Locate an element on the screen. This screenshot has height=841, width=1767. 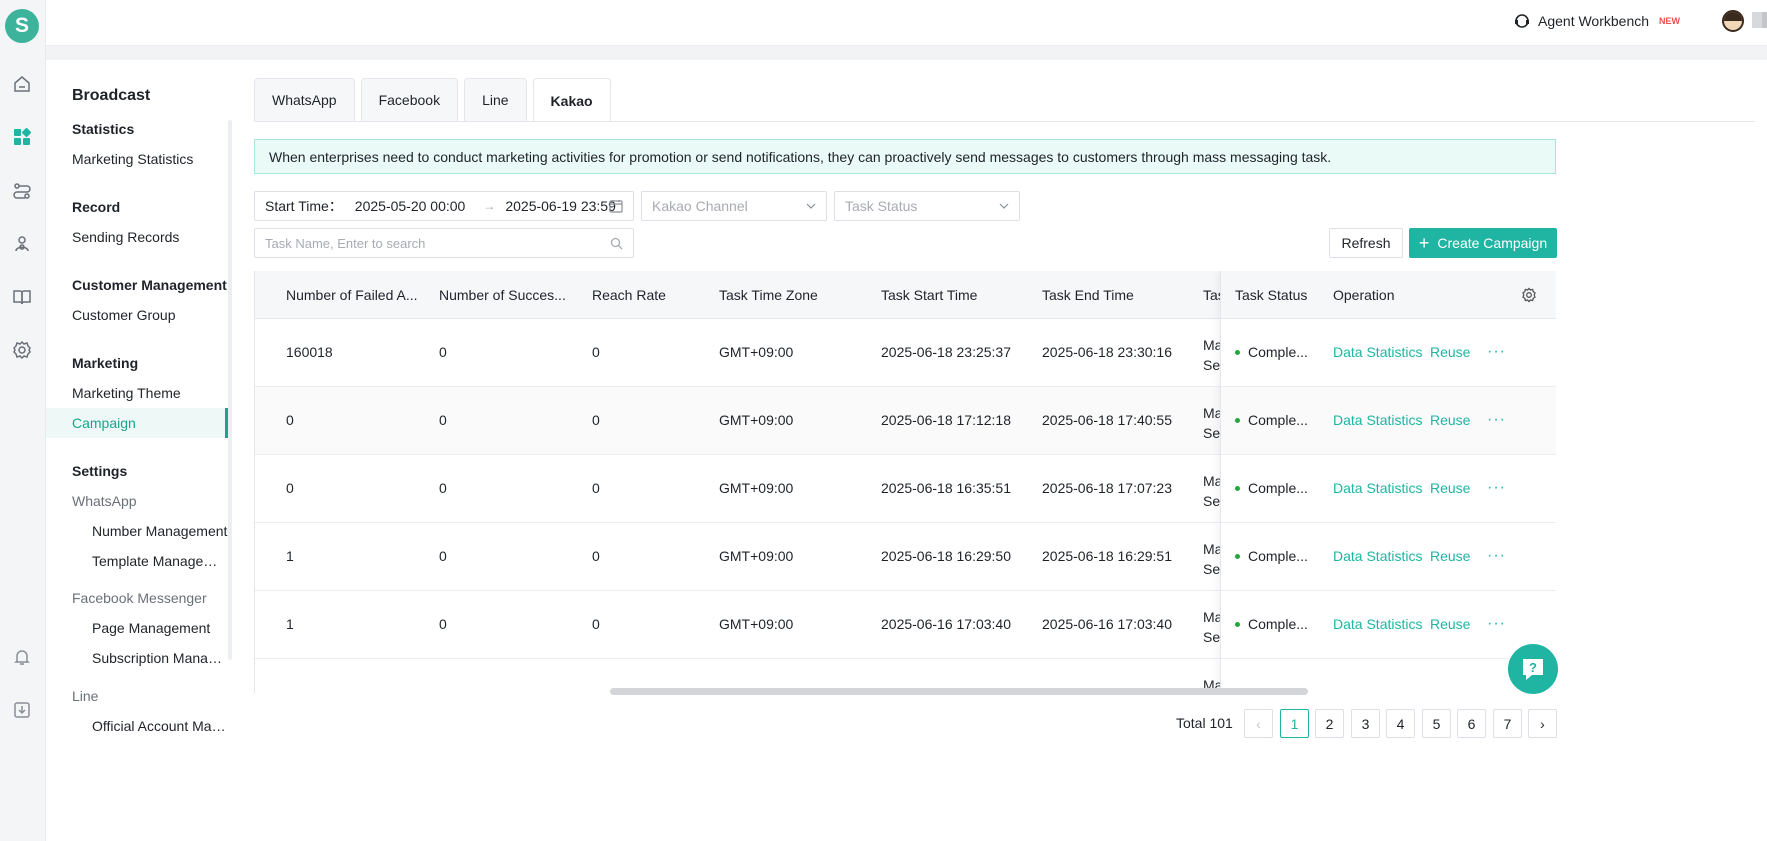
sidebar-item-number-management: Number Management is located at coordinates (160, 531).